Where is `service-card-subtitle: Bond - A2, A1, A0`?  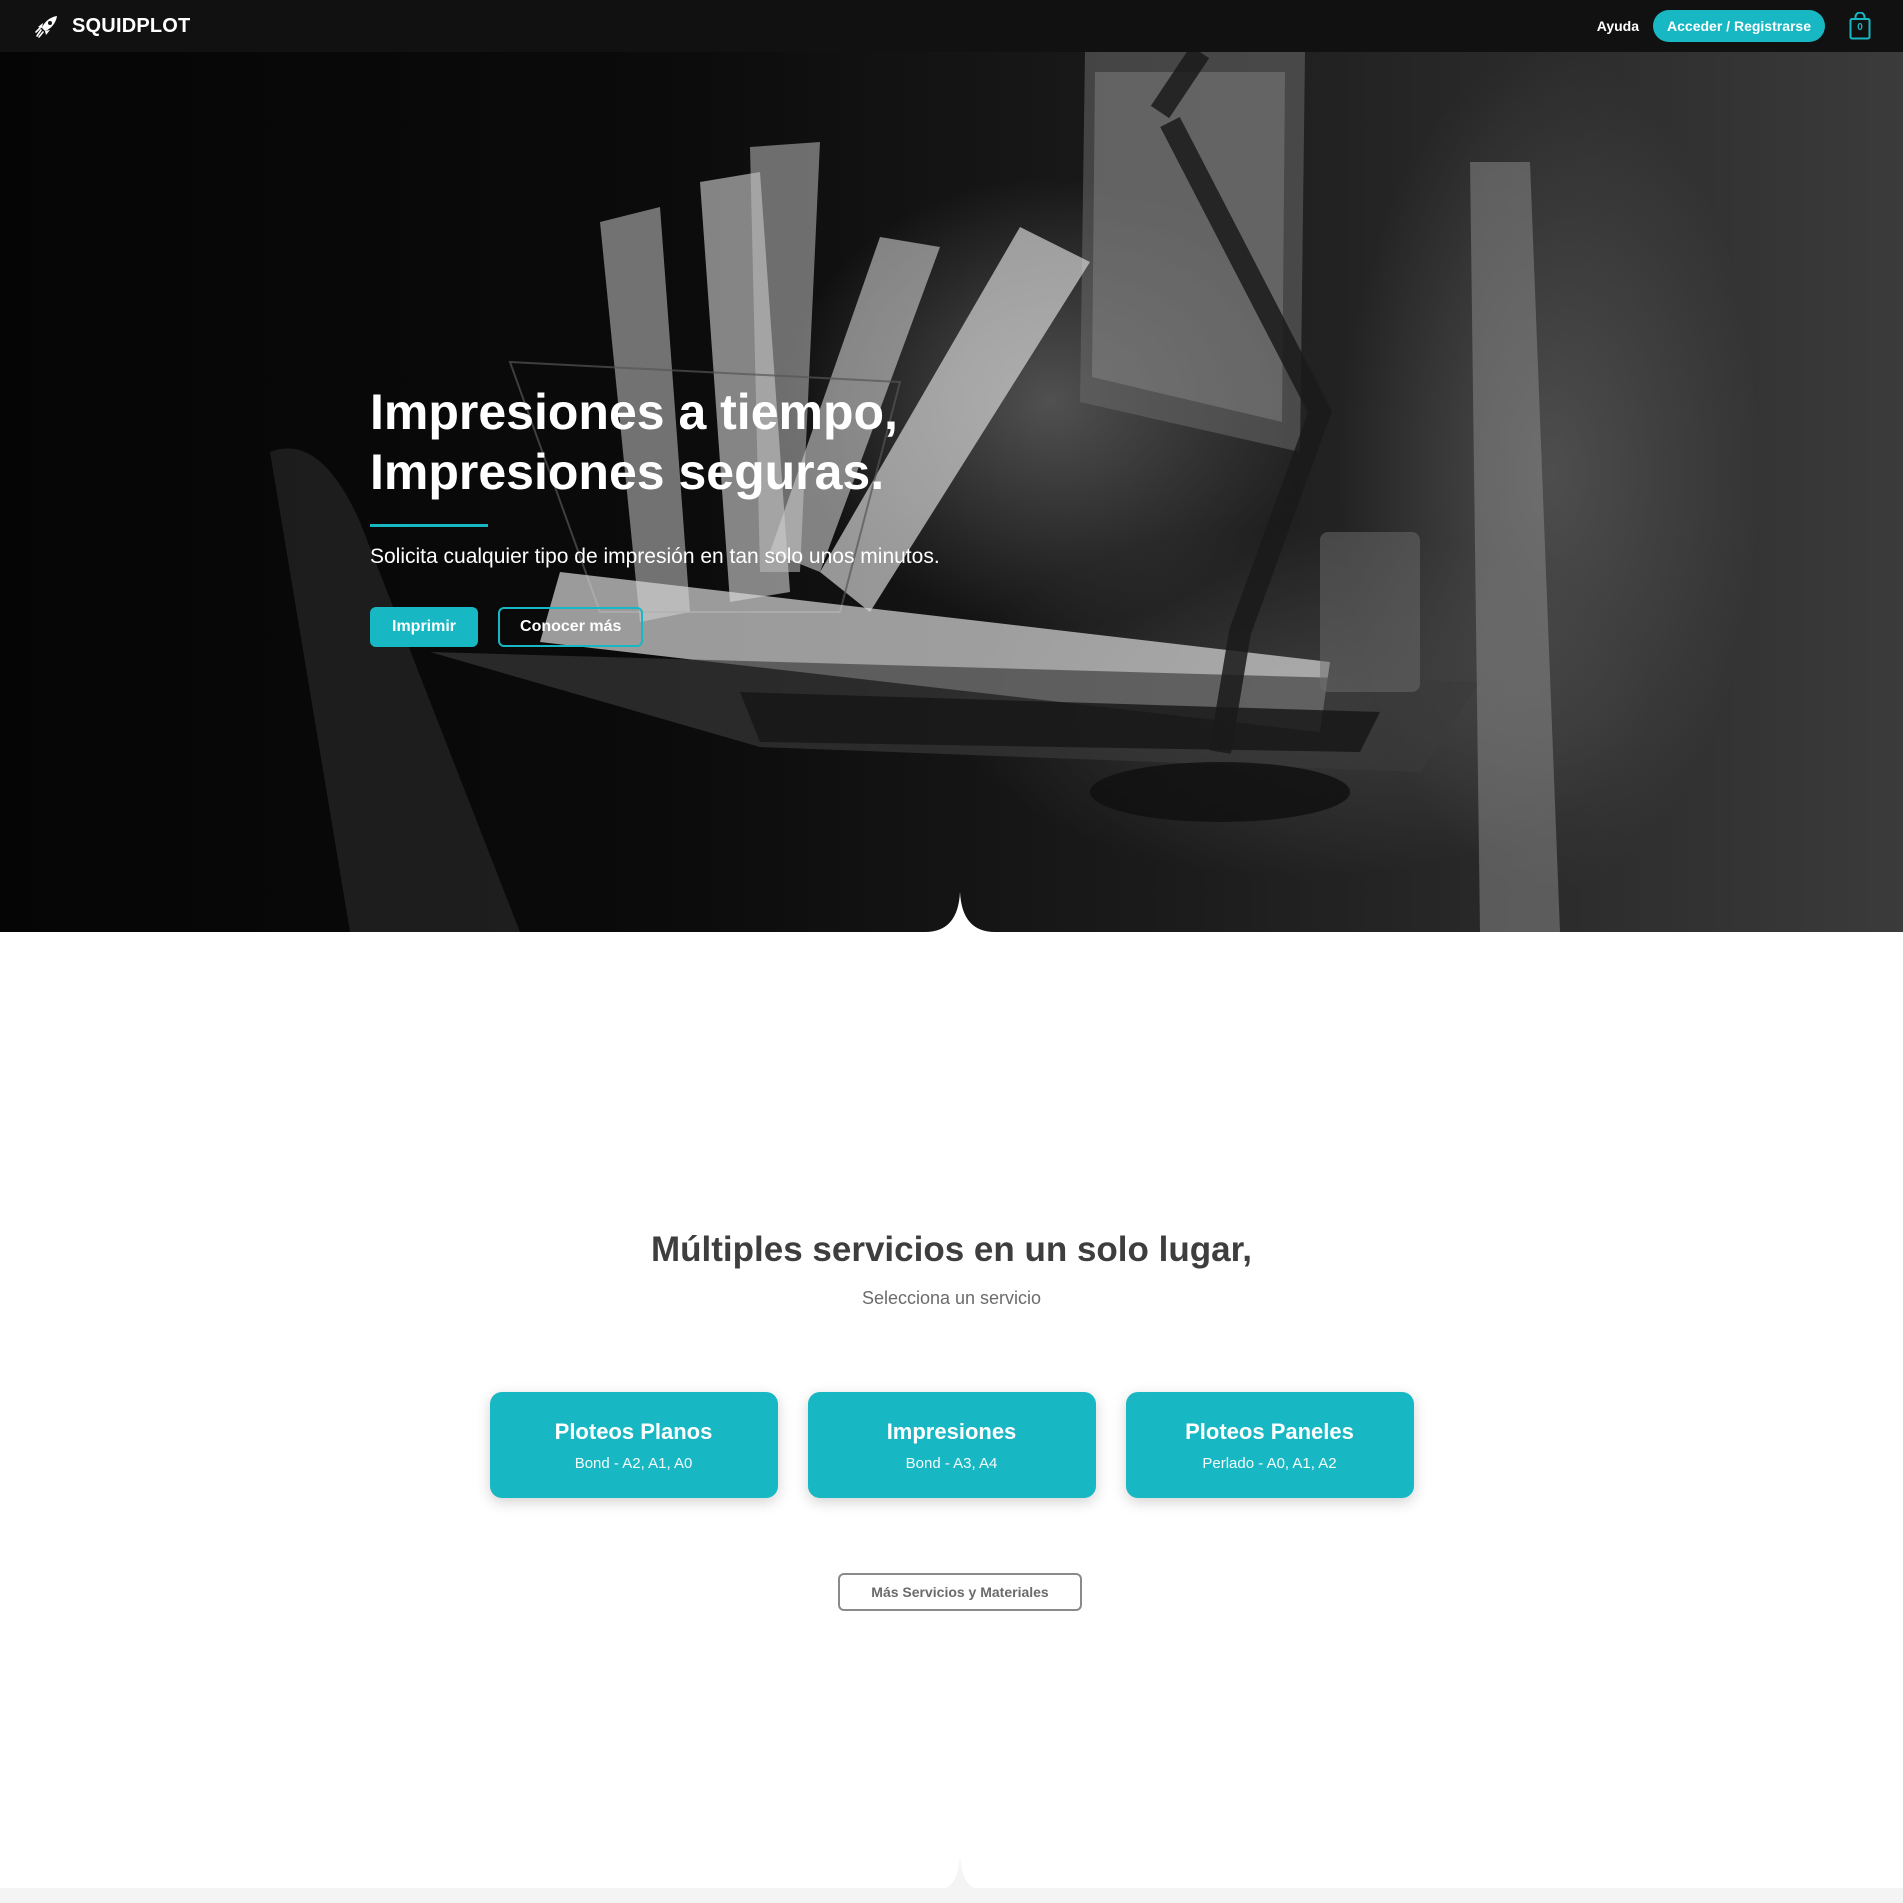
service-card-subtitle: Bond - A2, A1, A0 is located at coordinates (633, 1463).